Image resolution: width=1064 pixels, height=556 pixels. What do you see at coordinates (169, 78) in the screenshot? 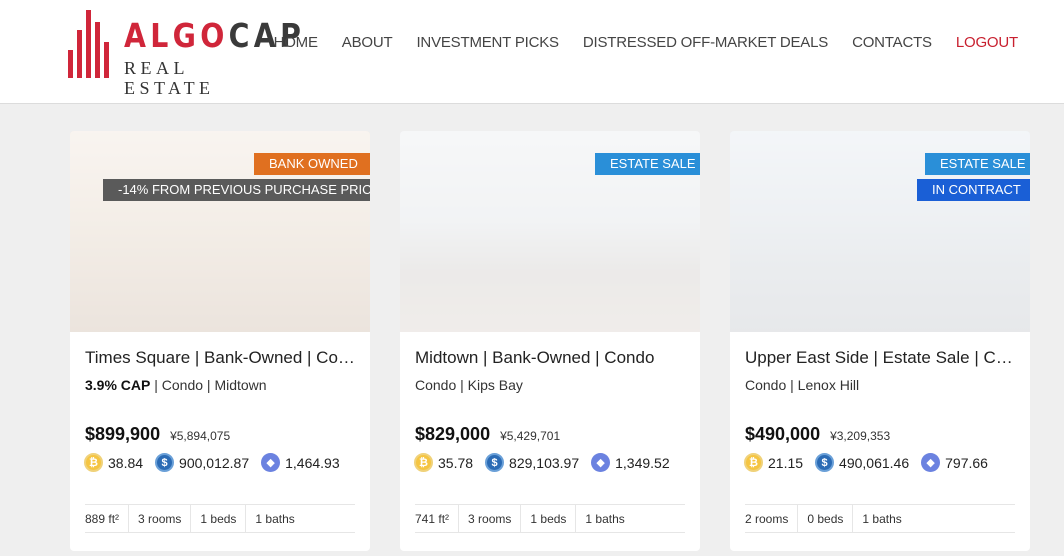
I see `logo-subtitle: REAL ESTATE` at bounding box center [169, 78].